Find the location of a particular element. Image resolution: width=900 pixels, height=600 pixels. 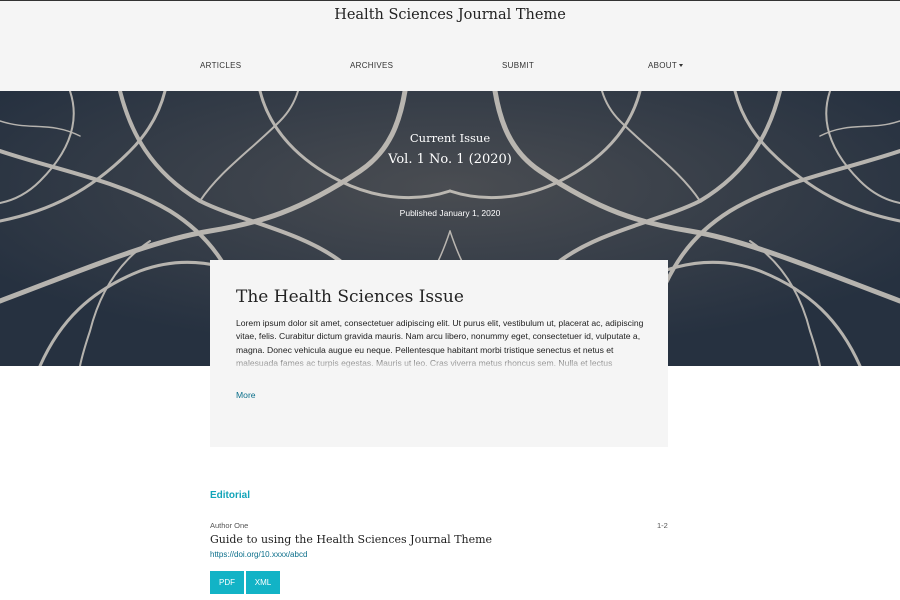

issue-published-date: Published January 1, 2020 is located at coordinates (450, 213).